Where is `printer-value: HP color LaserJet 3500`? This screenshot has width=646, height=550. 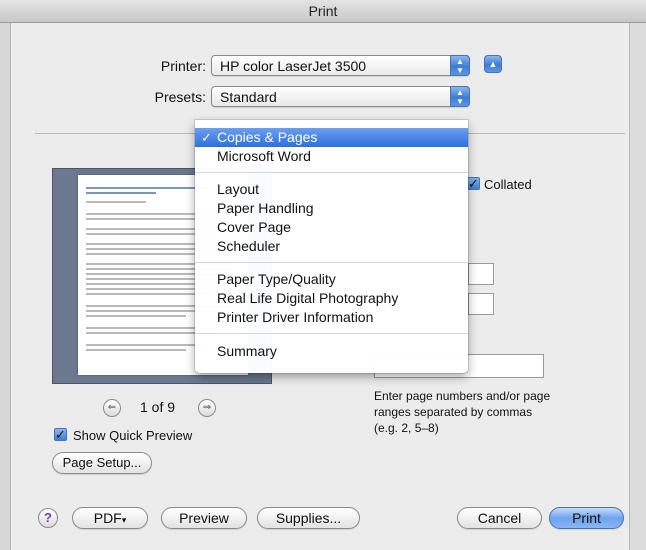
printer-value: HP color LaserJet 3500 is located at coordinates (293, 66).